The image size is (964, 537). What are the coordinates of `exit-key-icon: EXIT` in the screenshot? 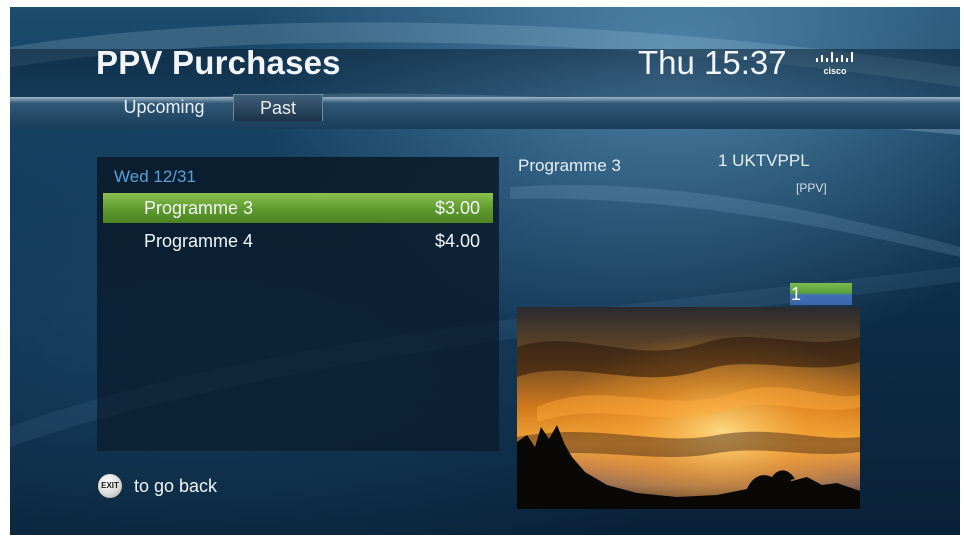 It's located at (110, 486).